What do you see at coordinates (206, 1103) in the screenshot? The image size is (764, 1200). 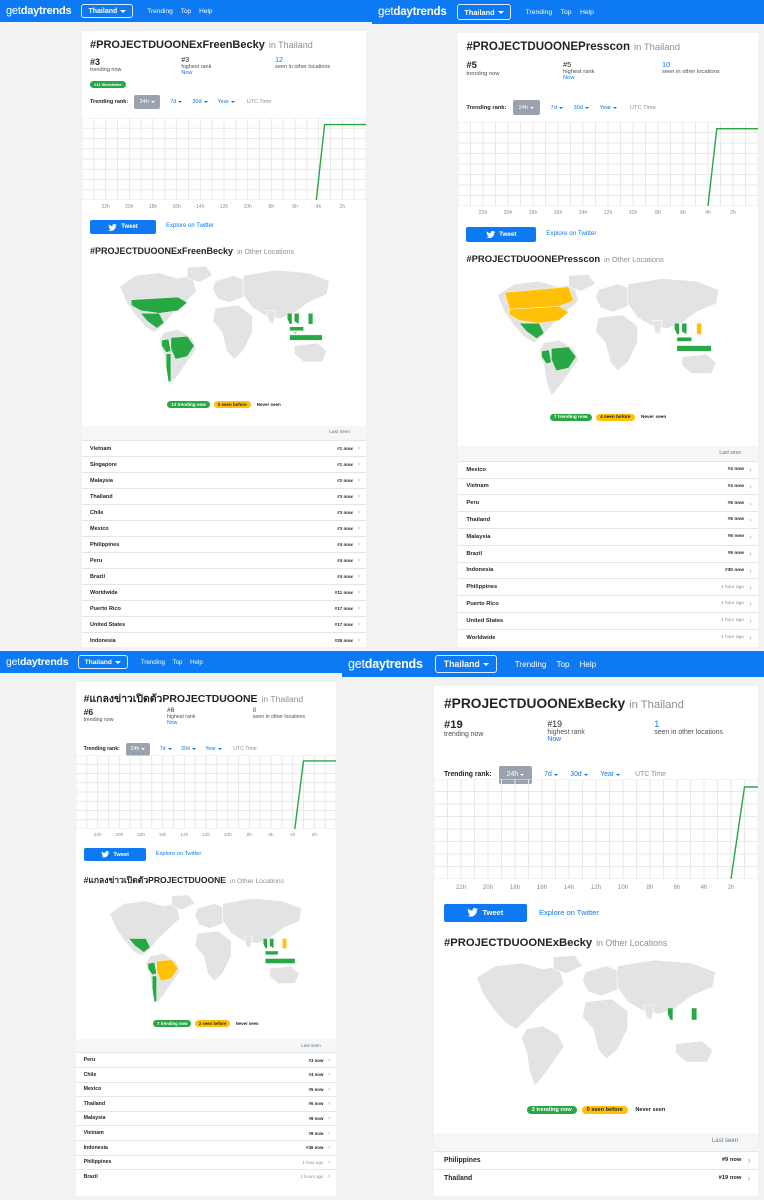 I see `location-row: Thailand #6 now ›` at bounding box center [206, 1103].